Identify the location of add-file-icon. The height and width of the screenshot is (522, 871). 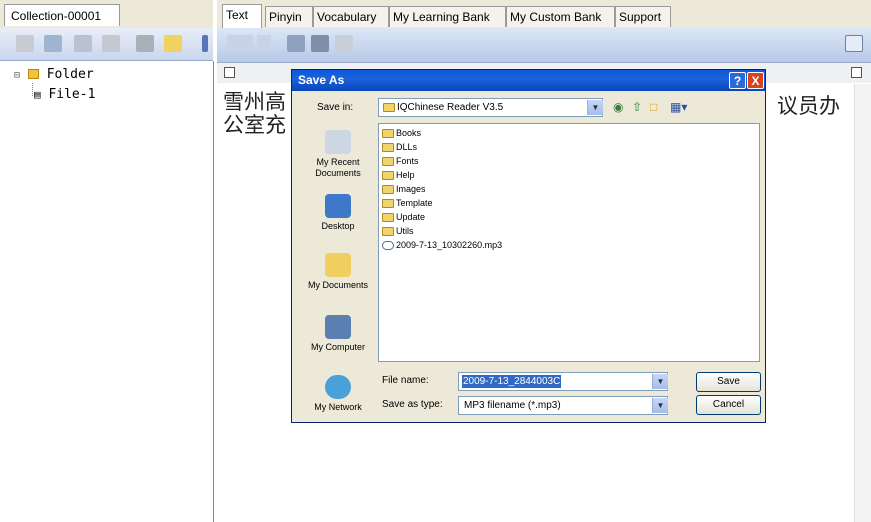
(145, 43).